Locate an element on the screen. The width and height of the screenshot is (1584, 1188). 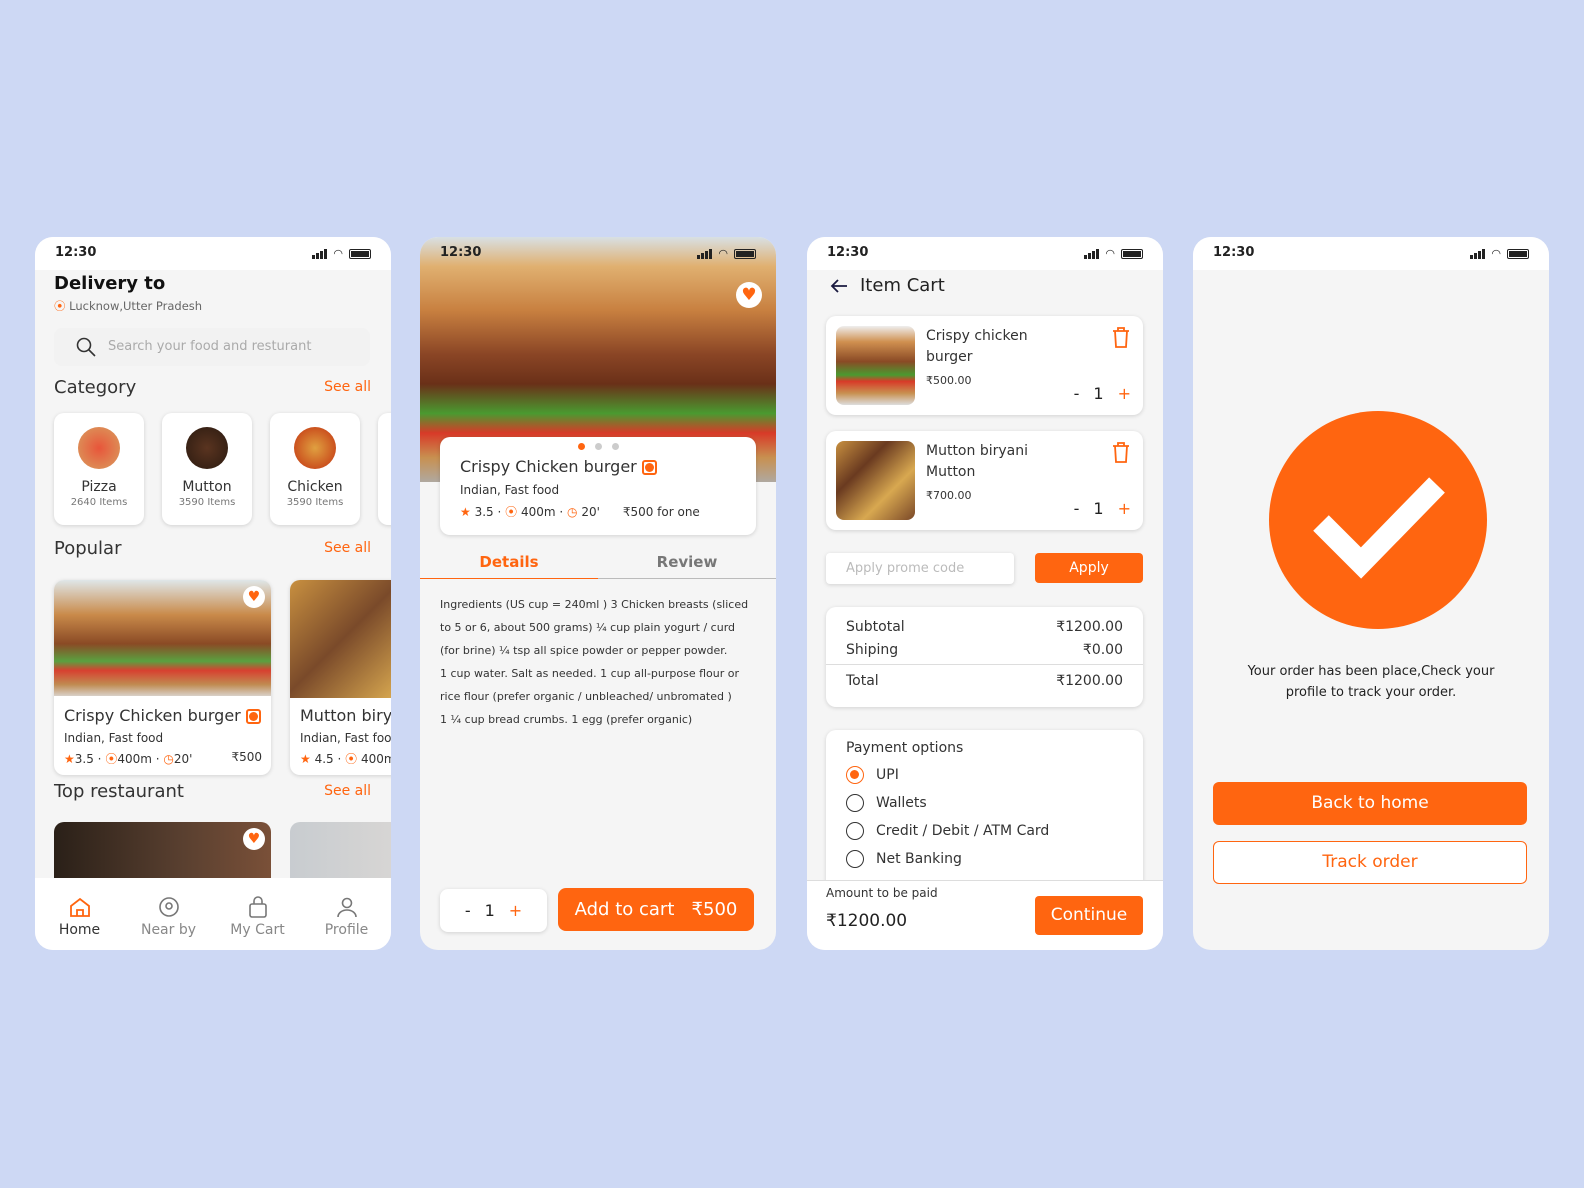
add-to-cart-price: ₹500 is located at coordinates (714, 909).